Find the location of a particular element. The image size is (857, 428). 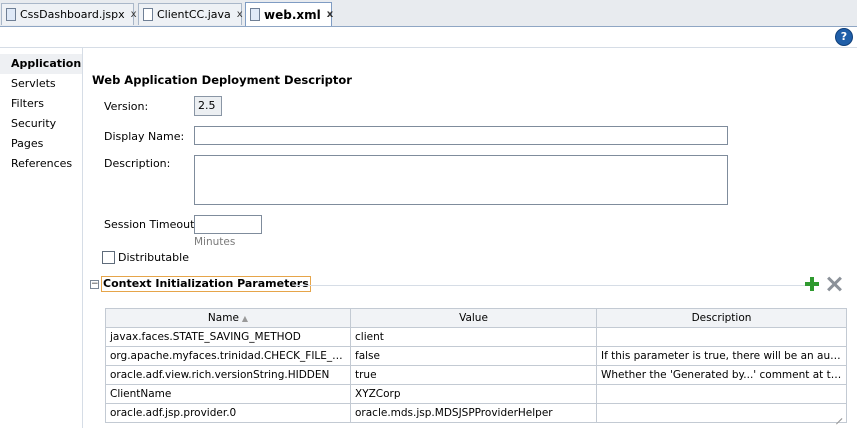

column-header-name: Name ▲ is located at coordinates (228, 318).